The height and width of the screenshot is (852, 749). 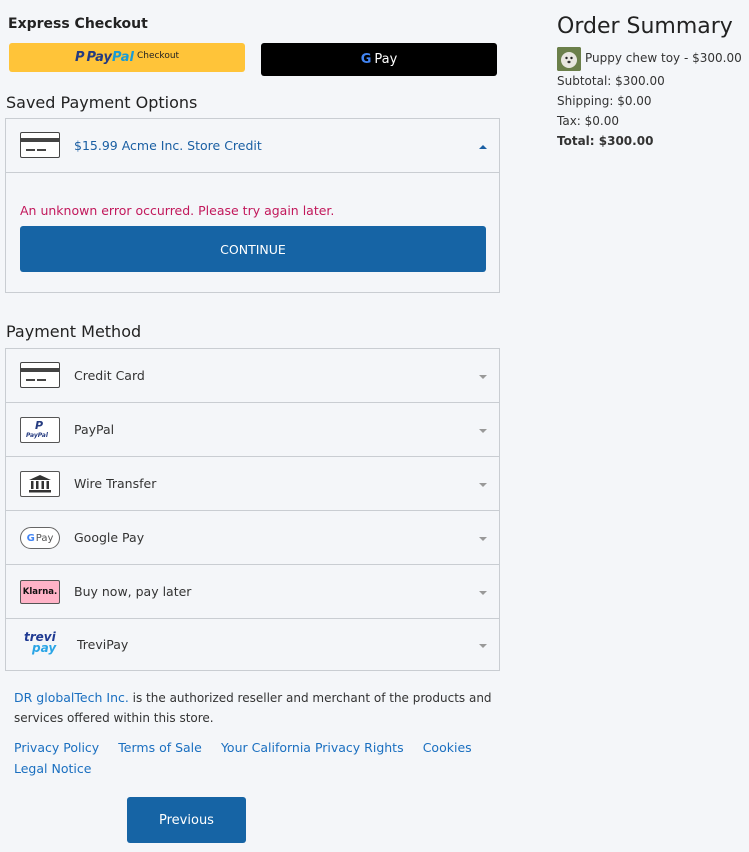 I want to click on payment-method-label: Google Pay, so click(x=109, y=537).